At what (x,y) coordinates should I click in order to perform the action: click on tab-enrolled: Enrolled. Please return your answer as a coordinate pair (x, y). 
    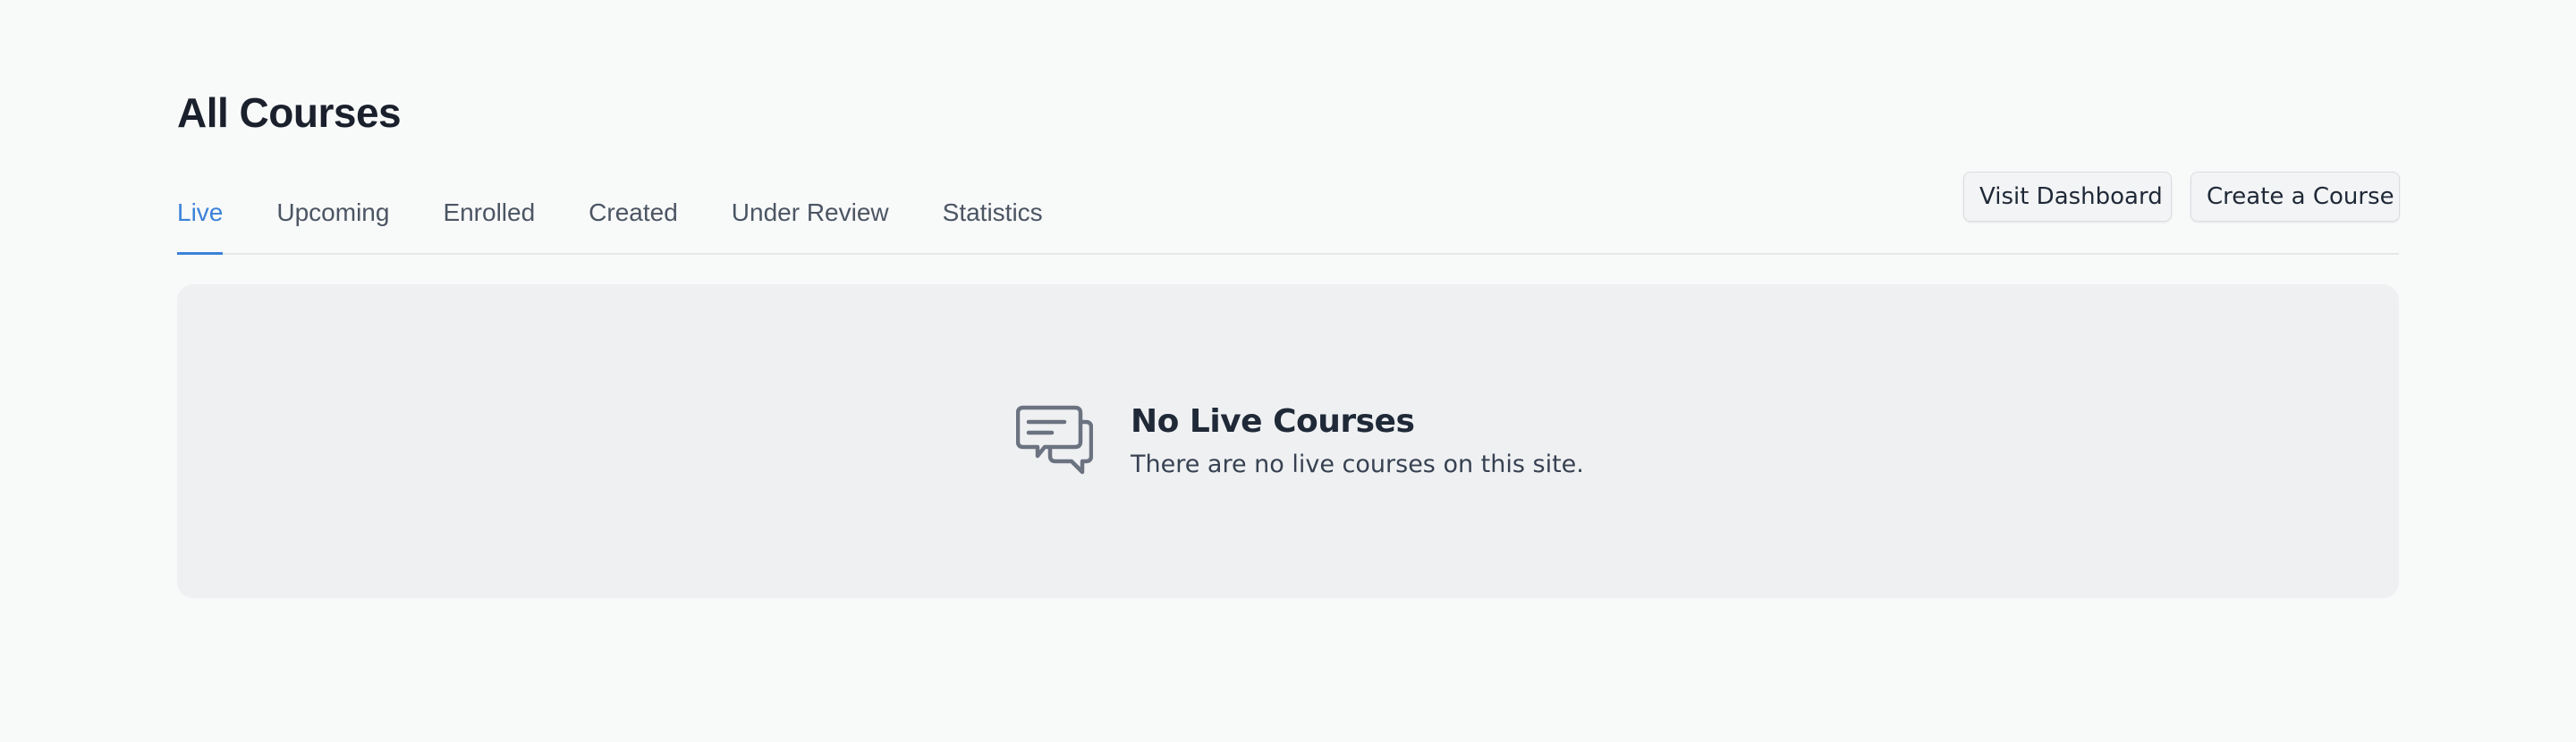
    Looking at the image, I should click on (489, 210).